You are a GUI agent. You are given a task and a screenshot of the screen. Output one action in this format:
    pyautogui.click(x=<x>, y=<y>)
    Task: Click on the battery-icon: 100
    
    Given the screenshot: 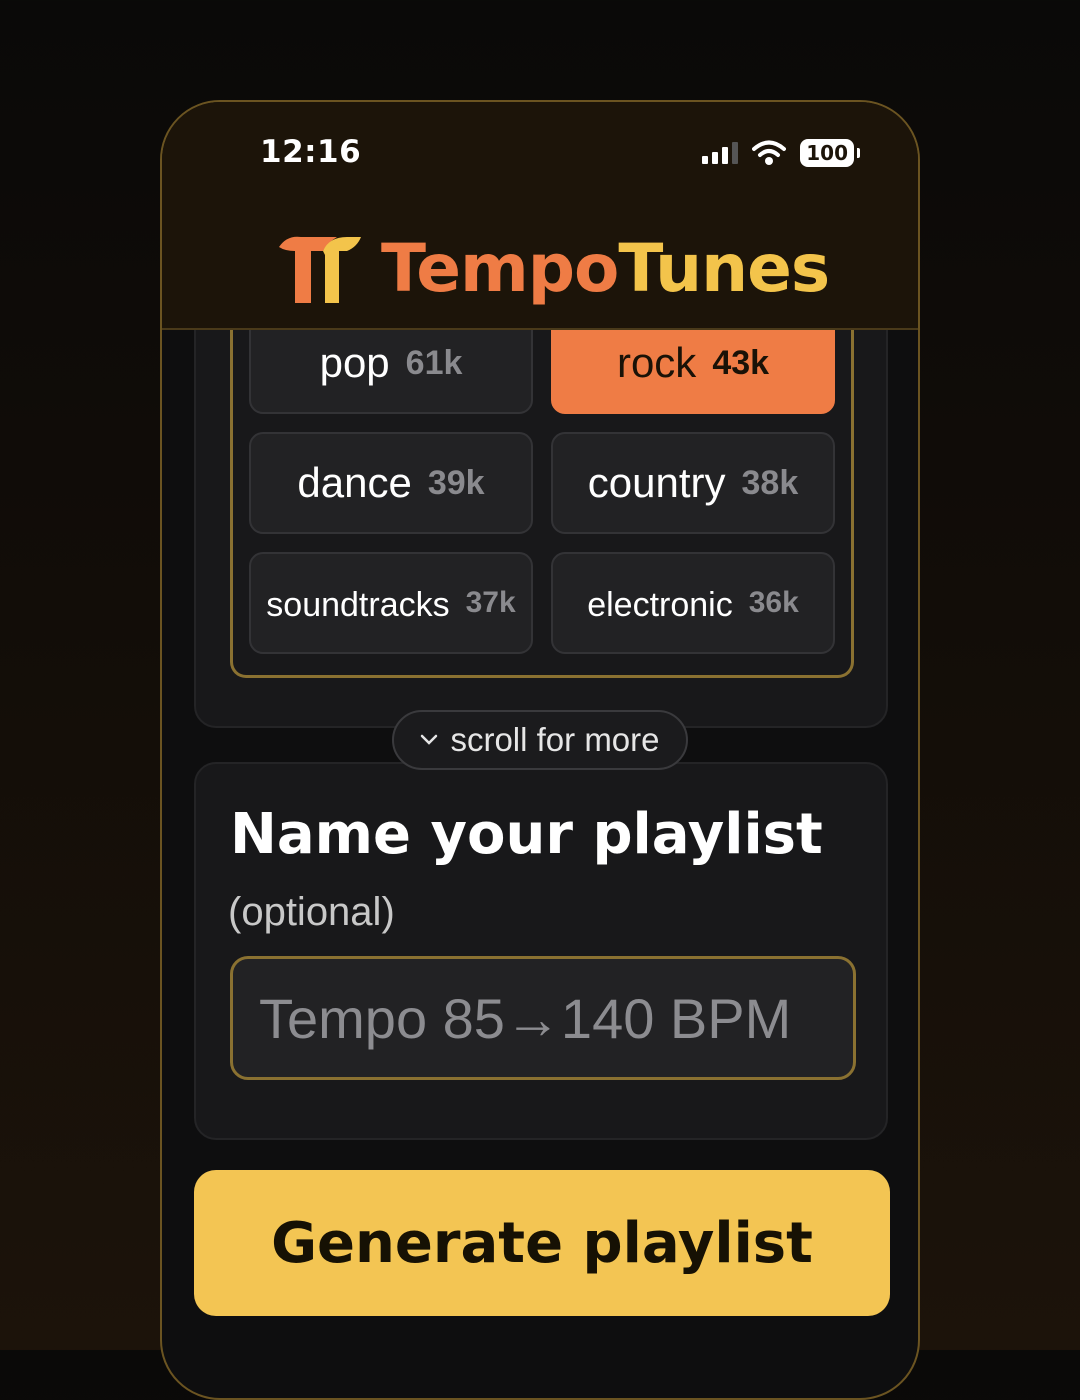 What is the action you would take?
    pyautogui.click(x=830, y=153)
    